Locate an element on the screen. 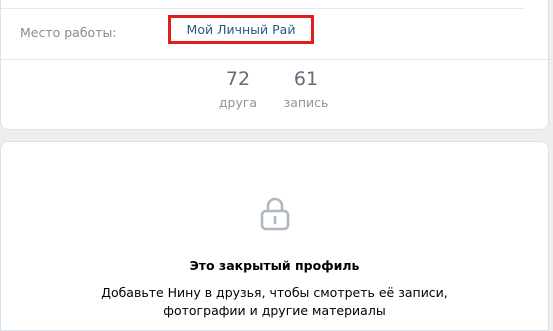 The height and width of the screenshot is (331, 553). counter-posts-label: запись is located at coordinates (306, 102).